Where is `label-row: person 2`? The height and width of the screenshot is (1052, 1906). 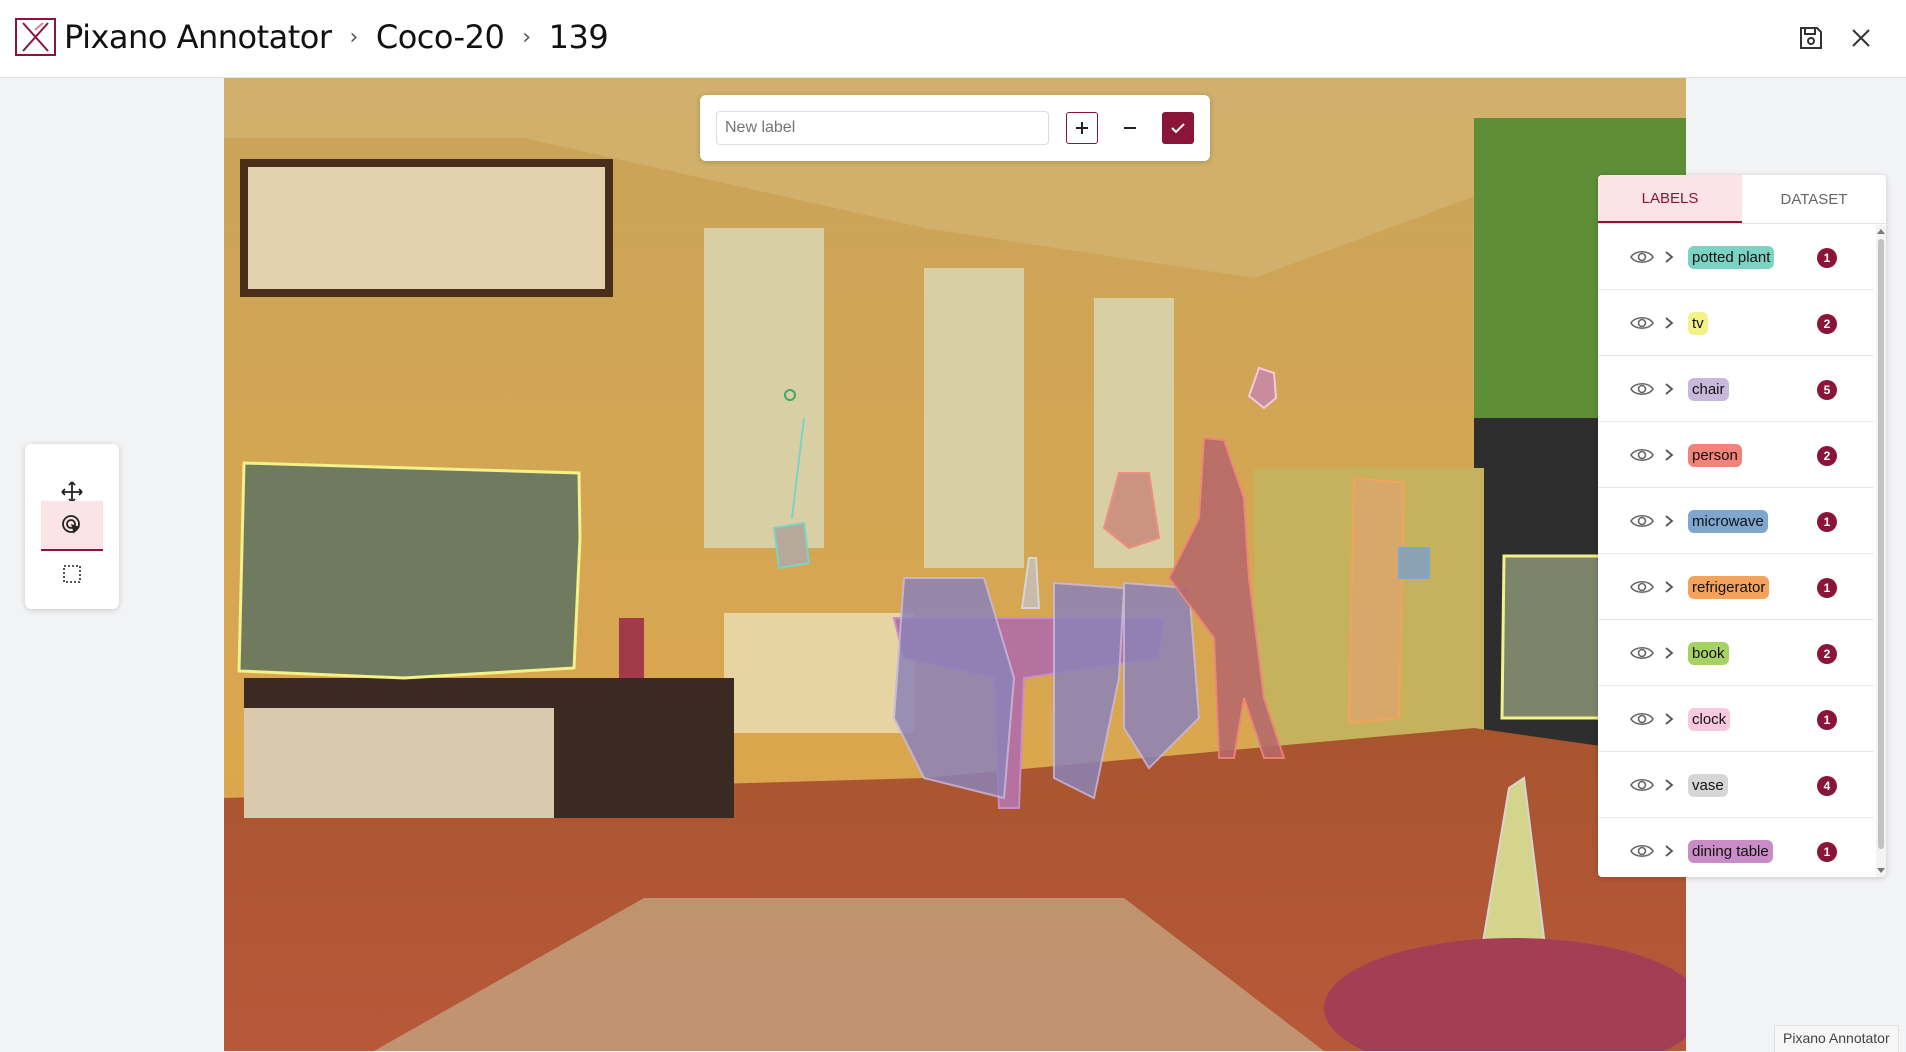 label-row: person 2 is located at coordinates (1736, 455).